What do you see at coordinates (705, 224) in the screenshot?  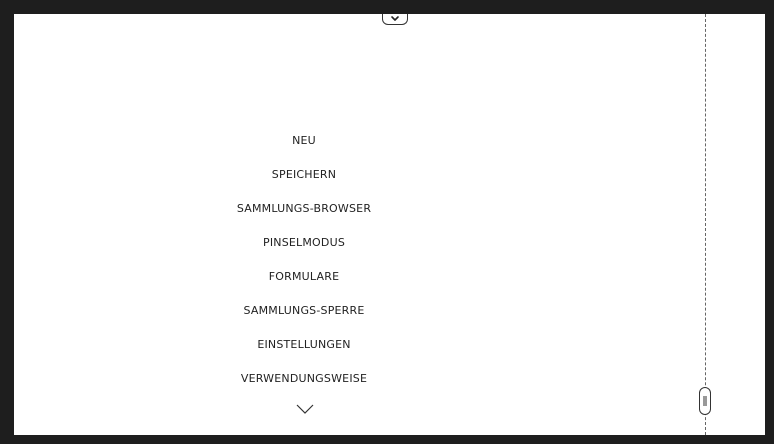 I see `panel-divider` at bounding box center [705, 224].